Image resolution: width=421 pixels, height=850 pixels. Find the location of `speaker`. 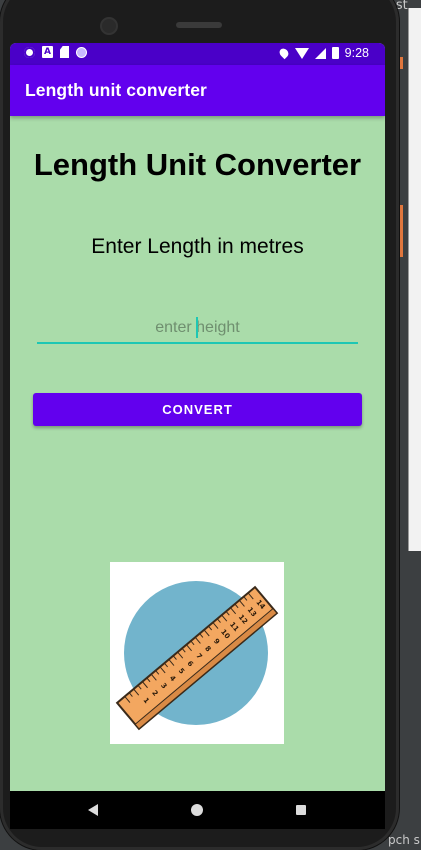

speaker is located at coordinates (199, 25).